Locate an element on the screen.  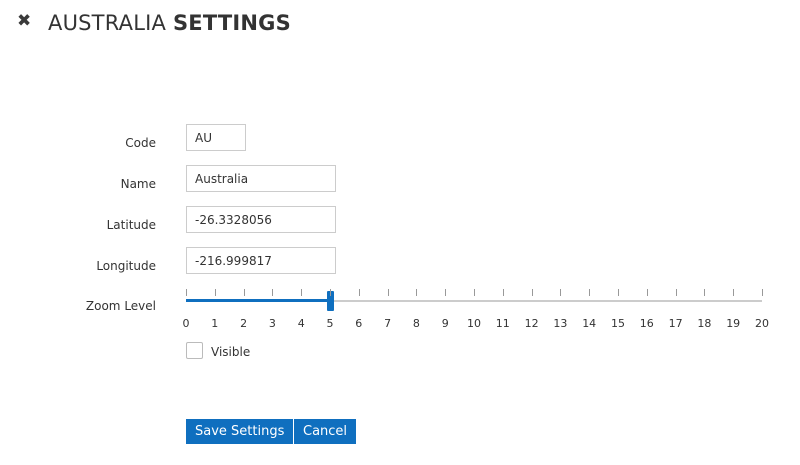
zoom-level-label: Zoom Level is located at coordinates (120, 306).